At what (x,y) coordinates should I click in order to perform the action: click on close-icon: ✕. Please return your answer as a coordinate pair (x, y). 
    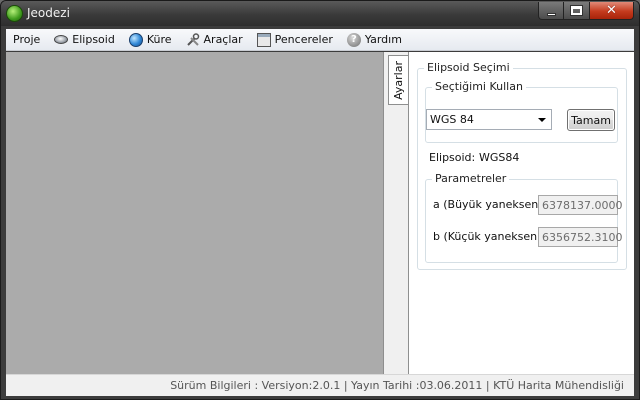
    Looking at the image, I should click on (611, 10).